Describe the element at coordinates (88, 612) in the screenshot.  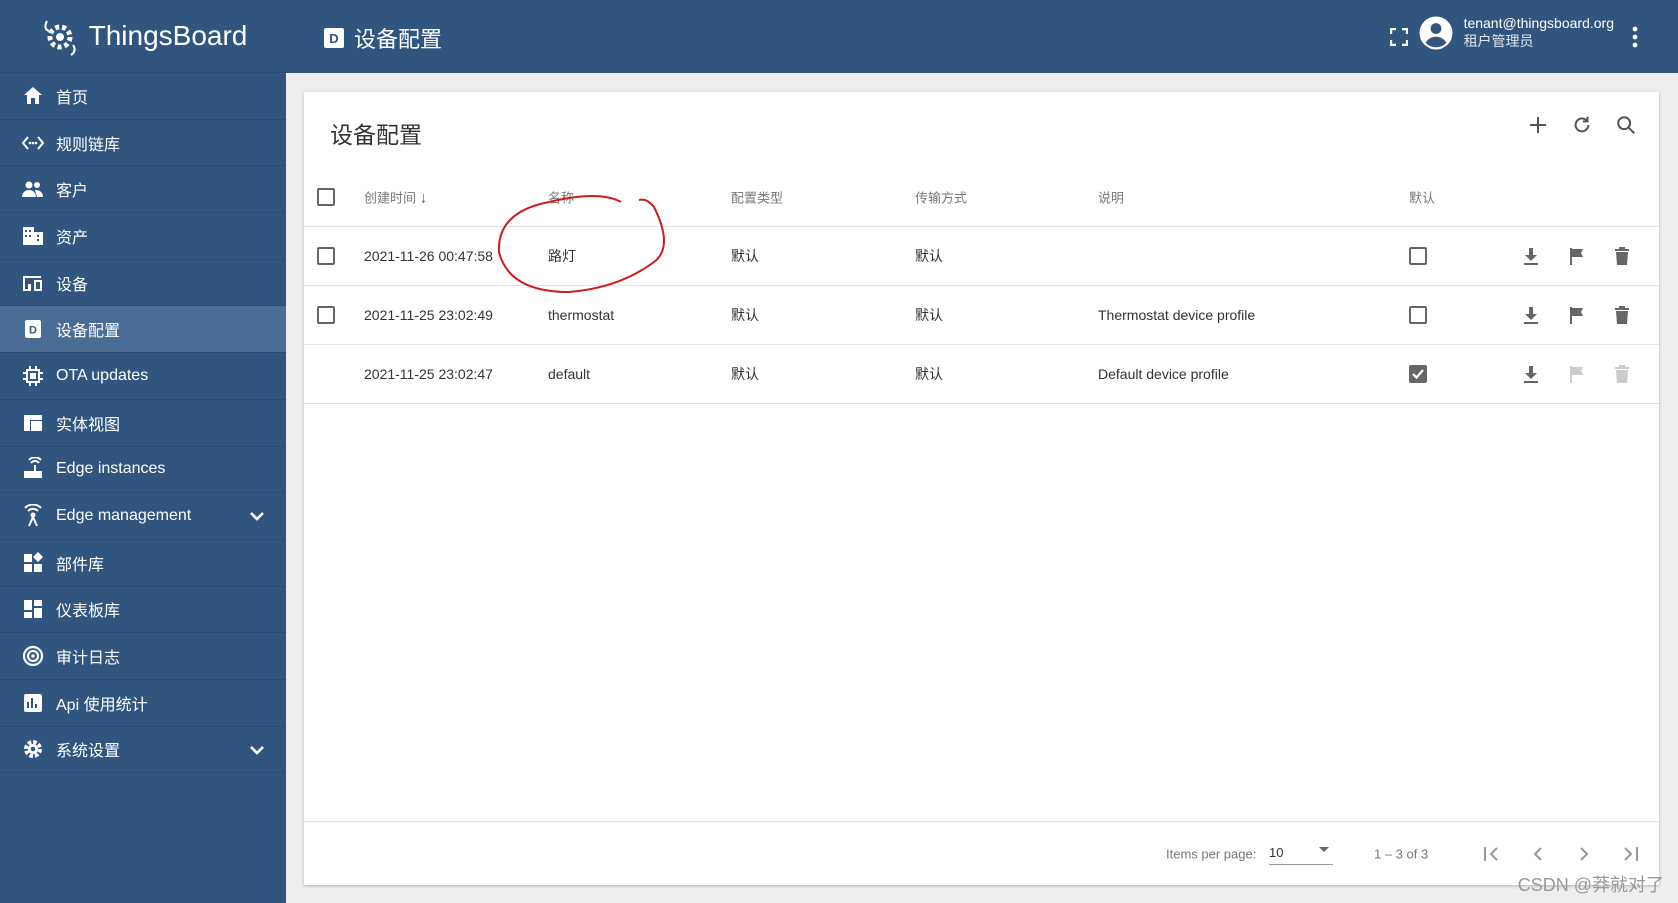
I see `sidebar-item-label: 仪表板库` at that location.